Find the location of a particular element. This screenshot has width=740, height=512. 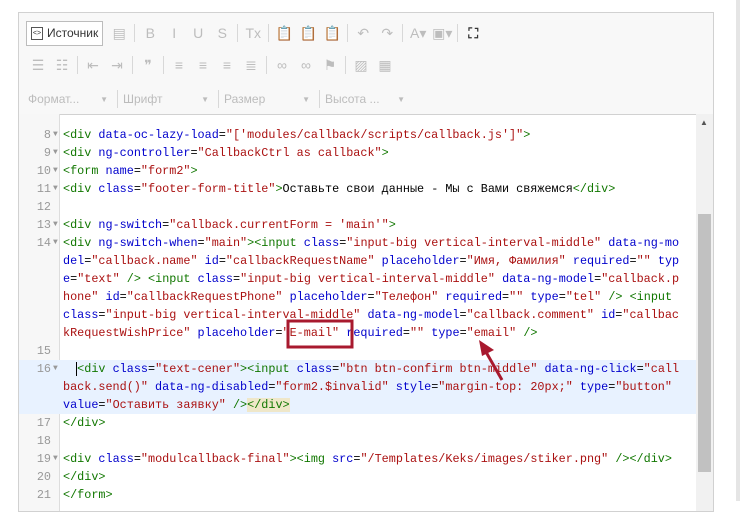

code-scrollbar: ▲ is located at coordinates (704, 312).